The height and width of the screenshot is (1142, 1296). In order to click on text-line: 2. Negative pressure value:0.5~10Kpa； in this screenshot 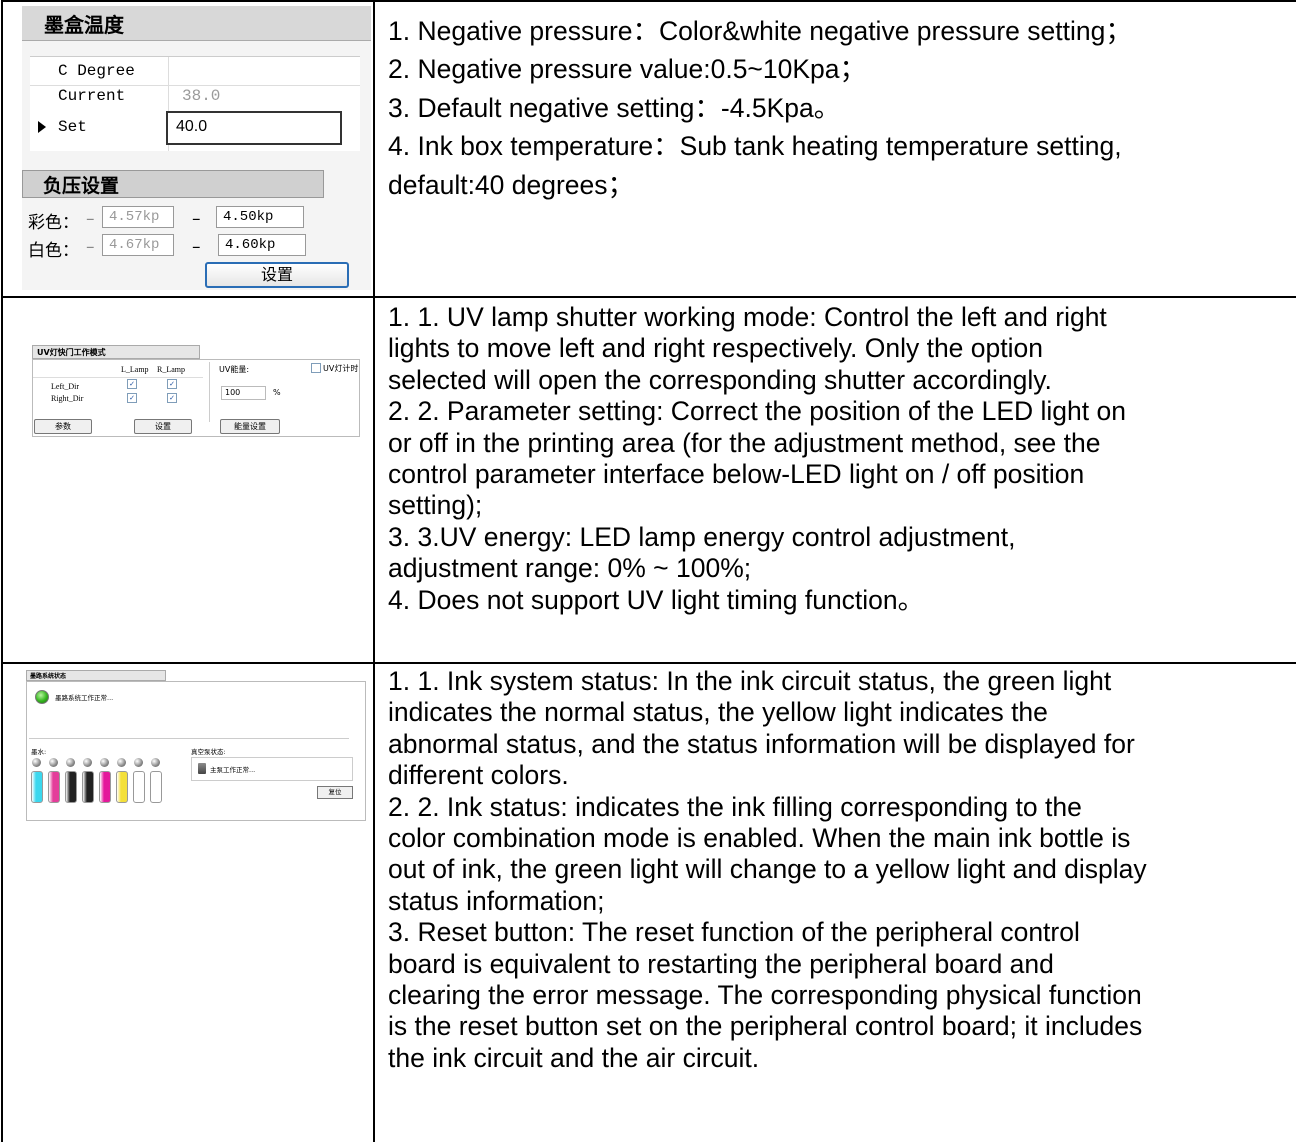, I will do `click(627, 69)`.